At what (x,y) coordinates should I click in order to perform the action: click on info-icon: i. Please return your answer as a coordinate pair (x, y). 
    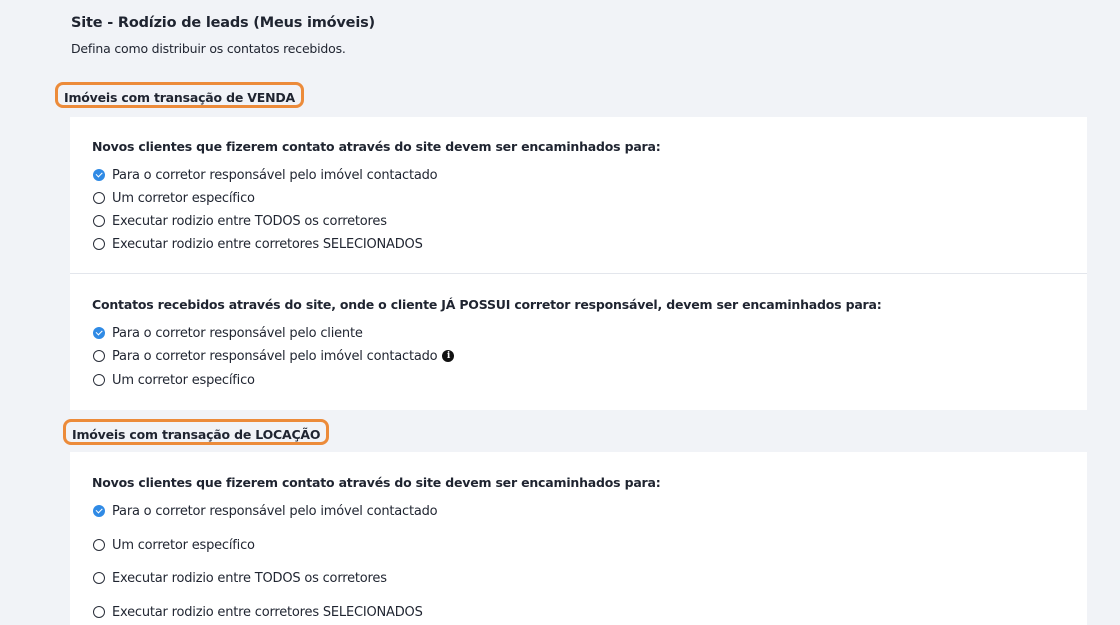
    Looking at the image, I should click on (448, 356).